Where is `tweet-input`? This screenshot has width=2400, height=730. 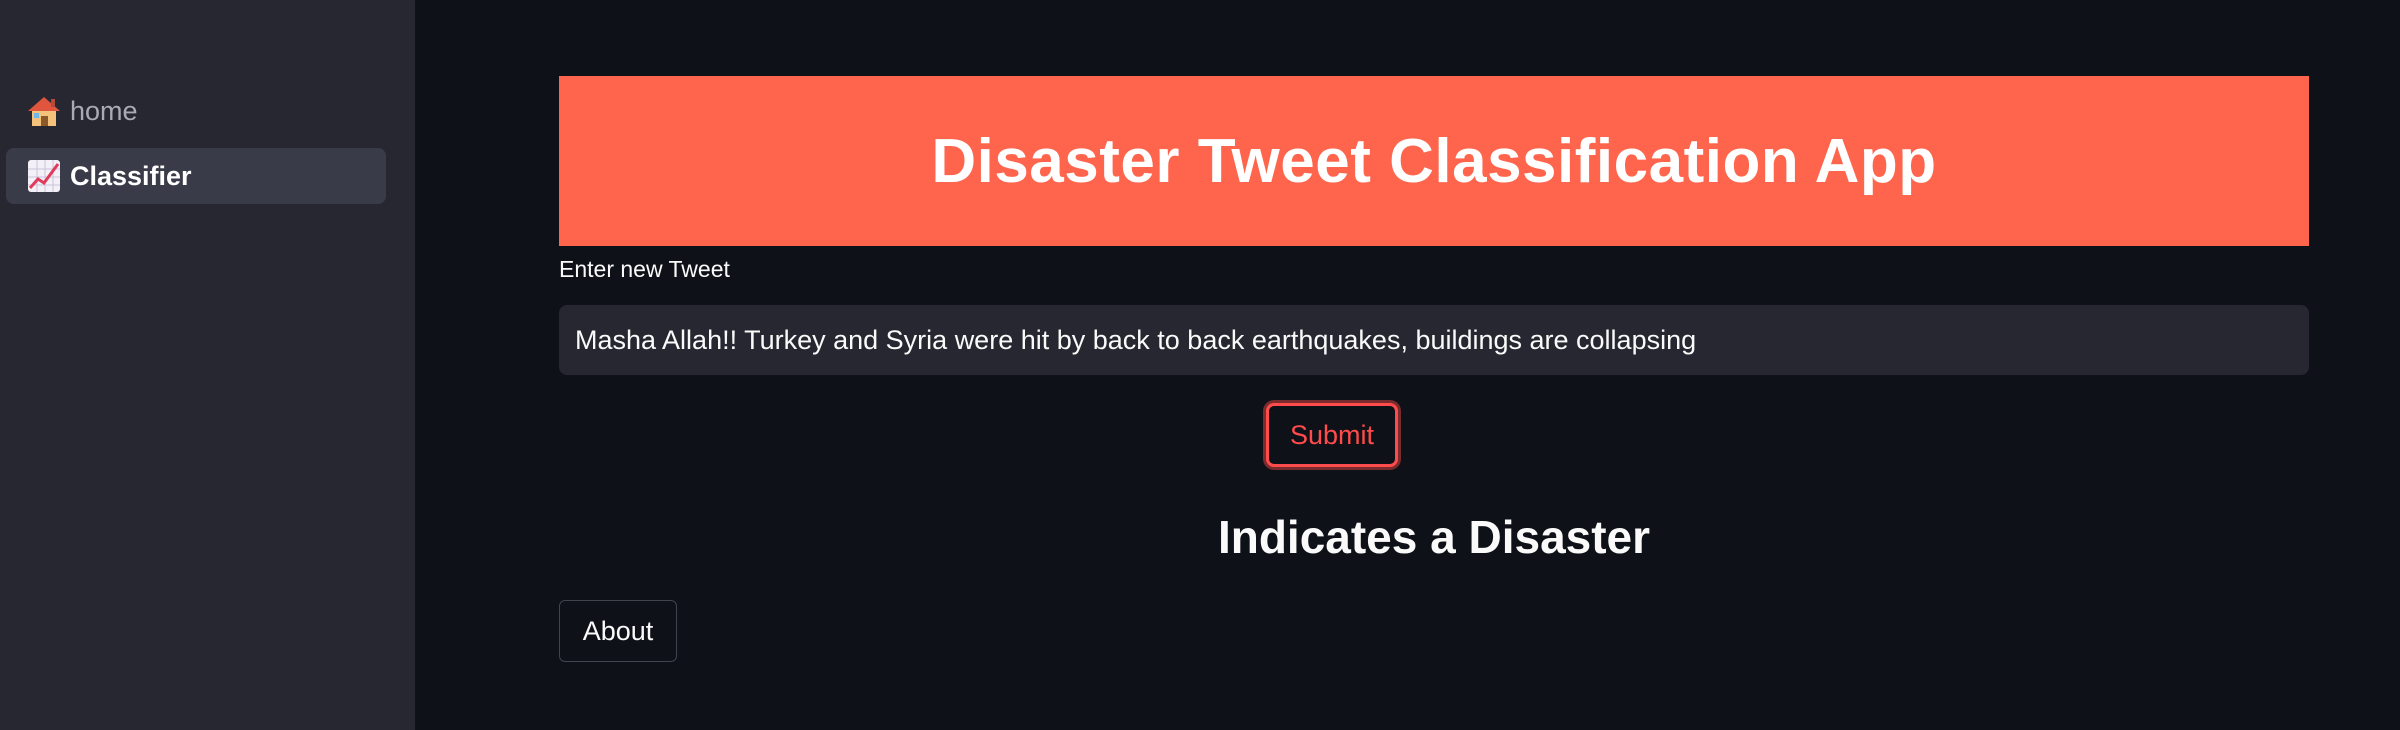 tweet-input is located at coordinates (1434, 340).